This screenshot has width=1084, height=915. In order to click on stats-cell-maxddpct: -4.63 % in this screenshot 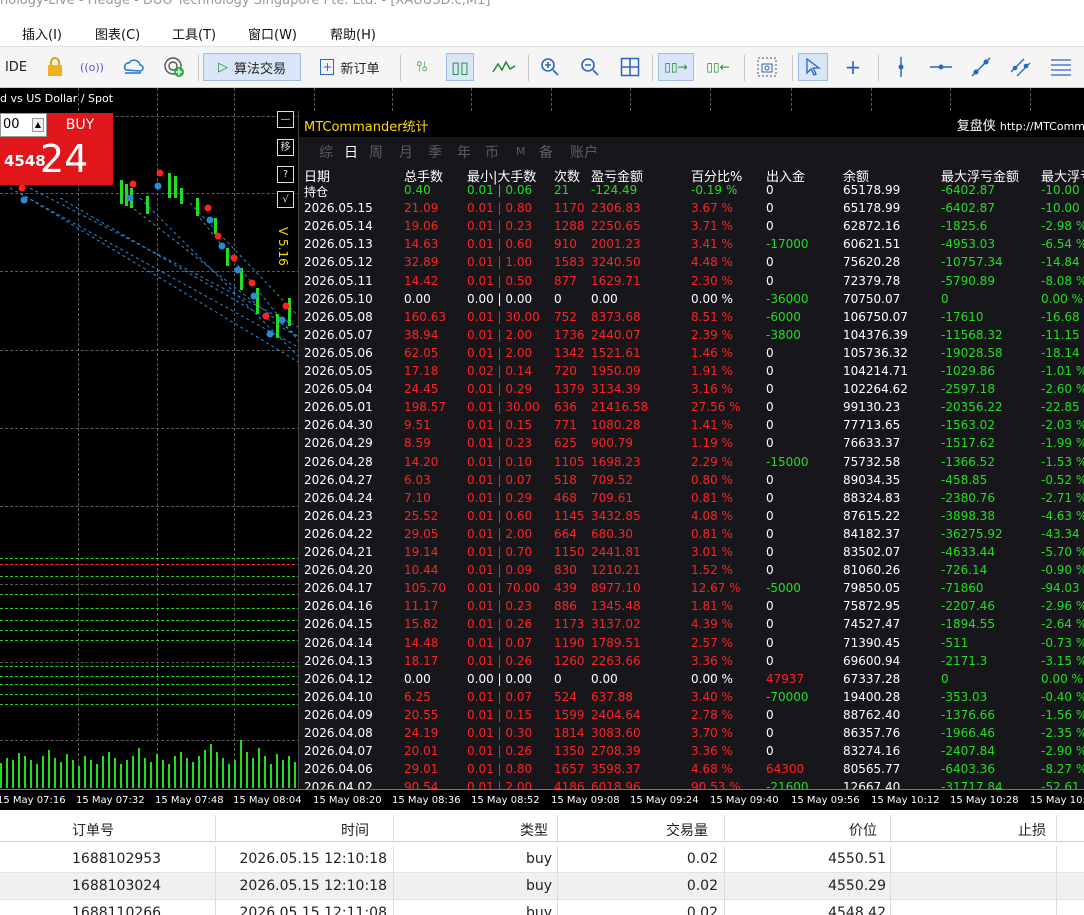, I will do `click(1062, 515)`.